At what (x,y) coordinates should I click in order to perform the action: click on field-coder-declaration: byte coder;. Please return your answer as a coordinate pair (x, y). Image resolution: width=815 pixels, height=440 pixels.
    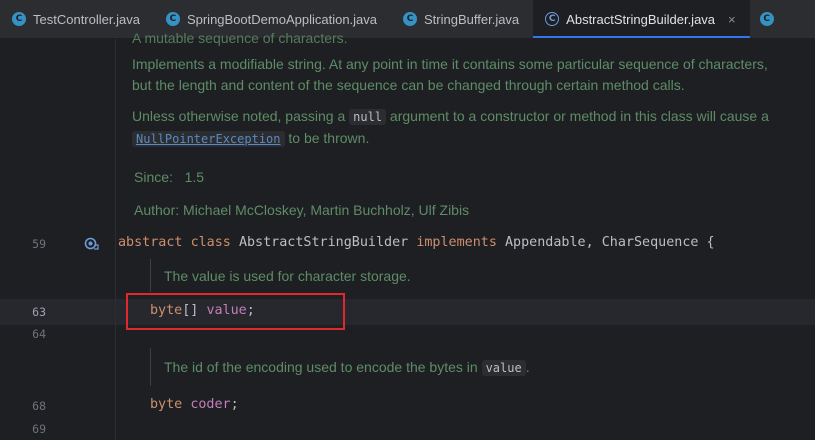
    Looking at the image, I should click on (194, 404).